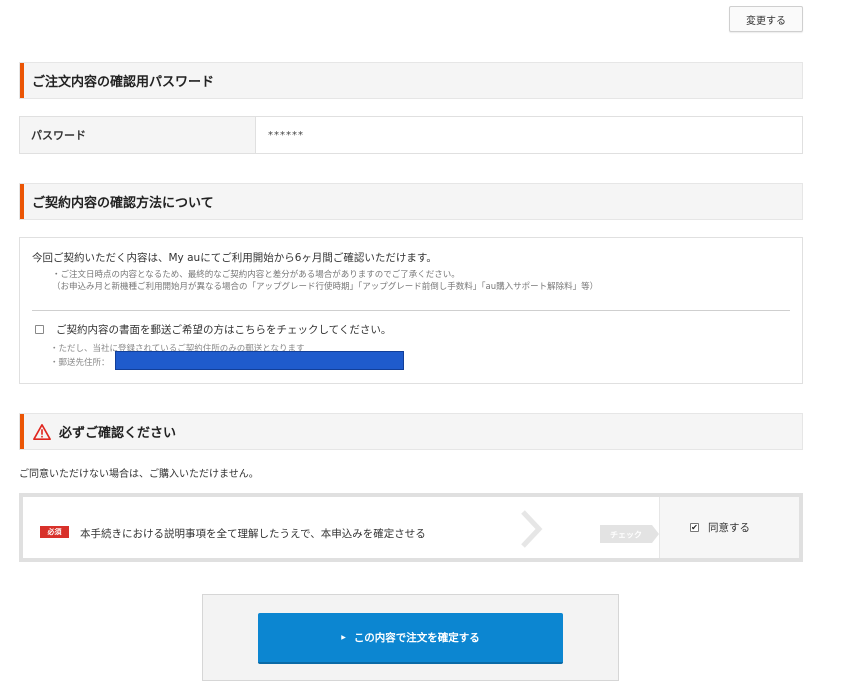 This screenshot has width=848, height=698. What do you see at coordinates (54, 532) in the screenshot?
I see `required-badge: 必須` at bounding box center [54, 532].